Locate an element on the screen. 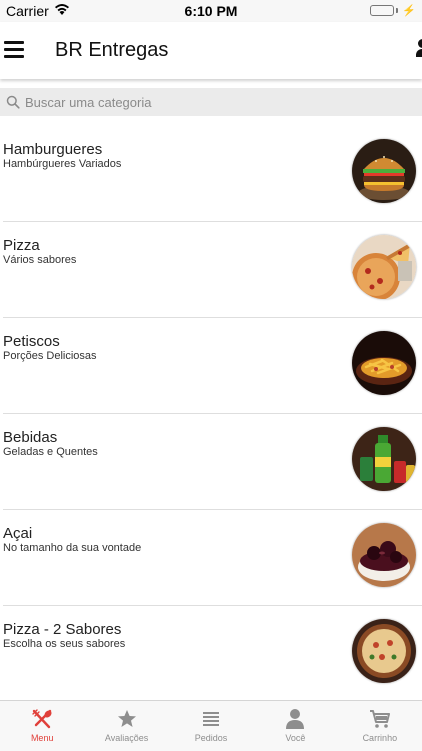 The width and height of the screenshot is (422, 751). clock: 6:10 PM is located at coordinates (211, 11).